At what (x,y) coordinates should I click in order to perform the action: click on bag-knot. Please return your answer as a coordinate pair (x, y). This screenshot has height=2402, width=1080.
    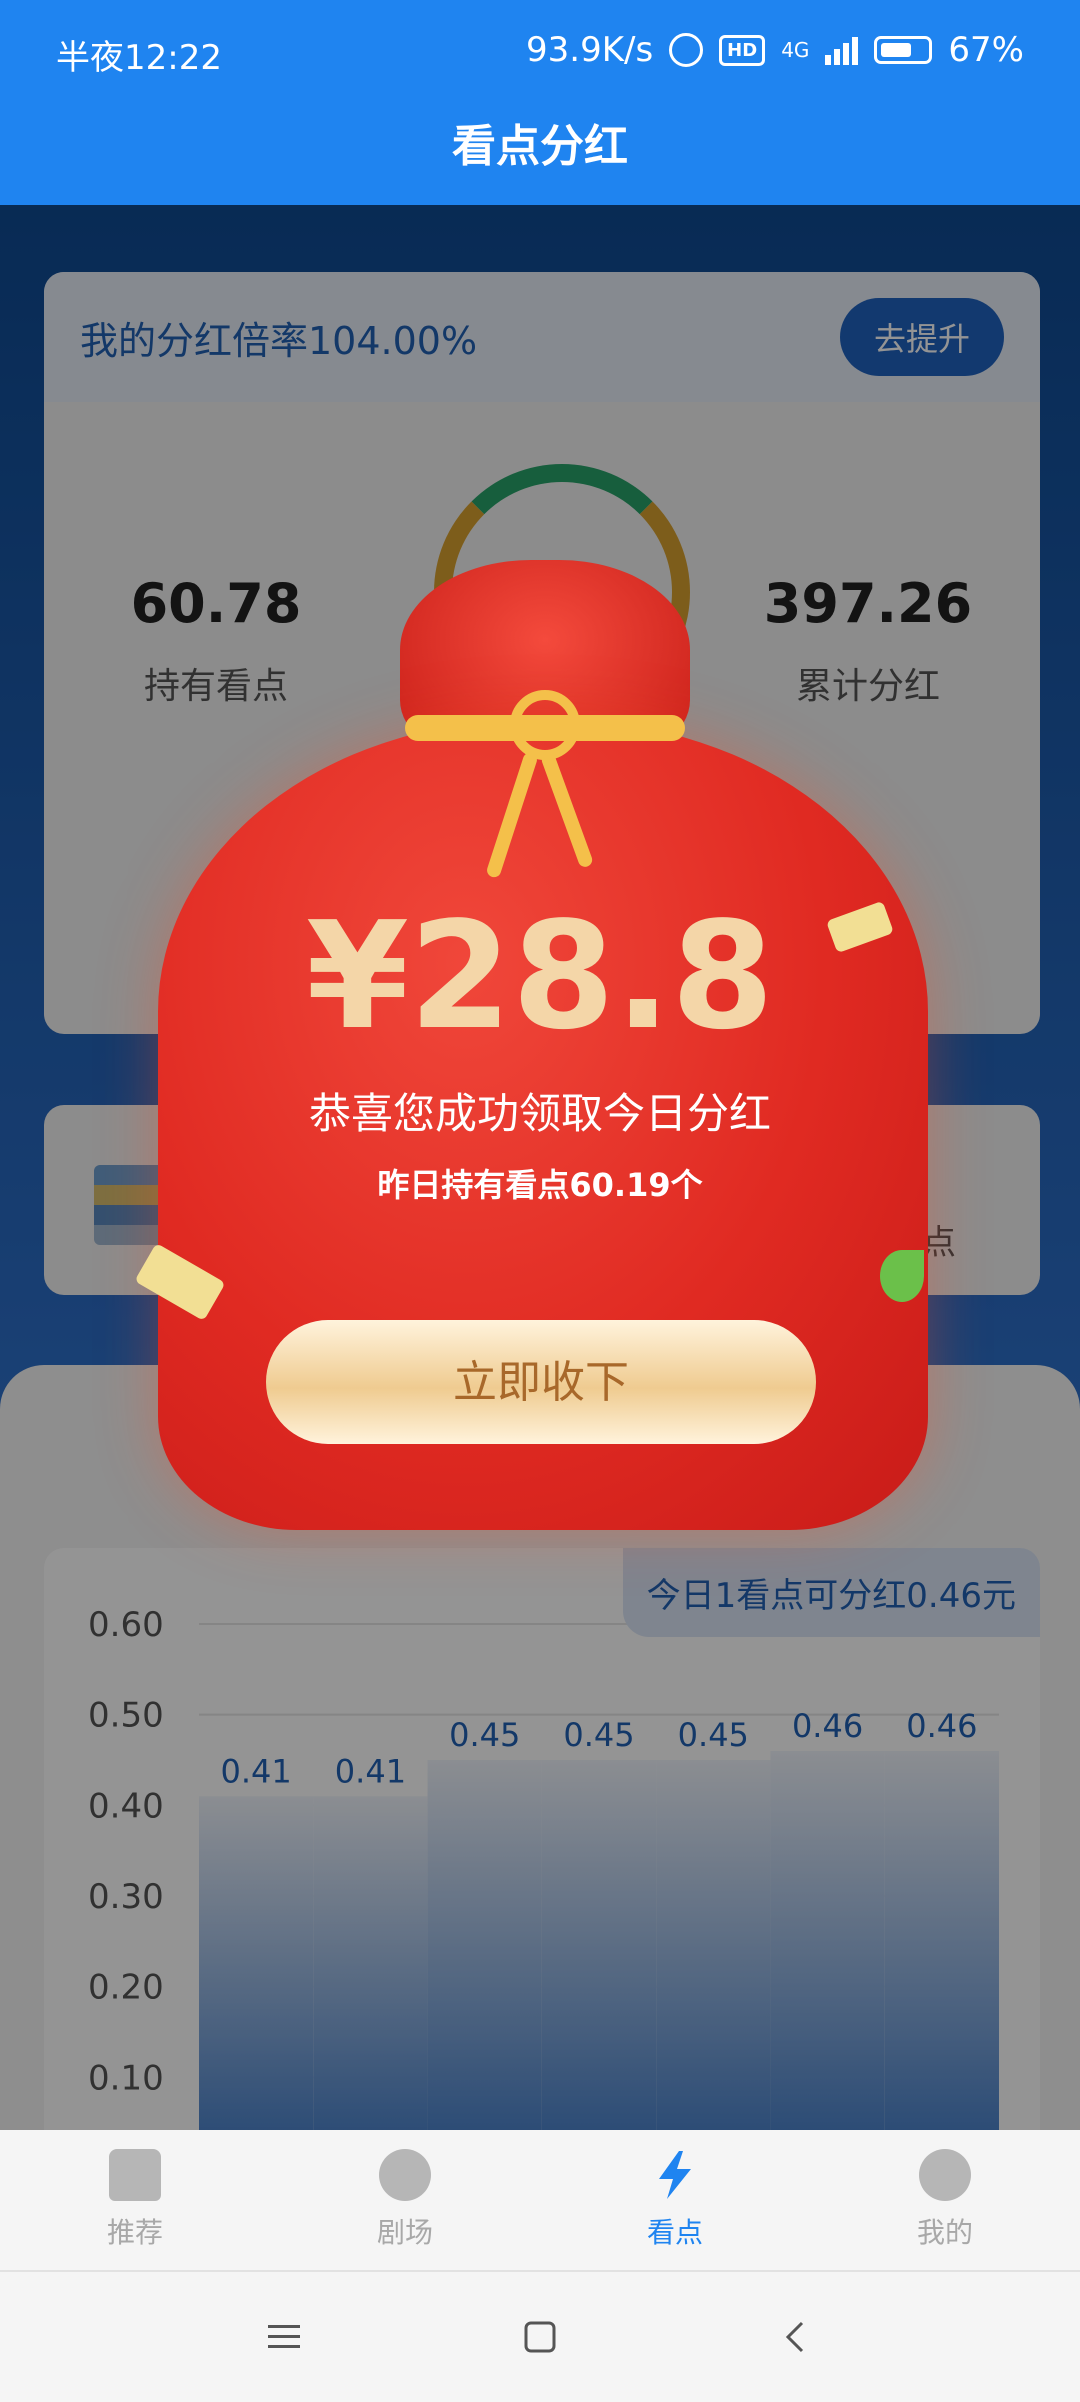
    Looking at the image, I should click on (545, 725).